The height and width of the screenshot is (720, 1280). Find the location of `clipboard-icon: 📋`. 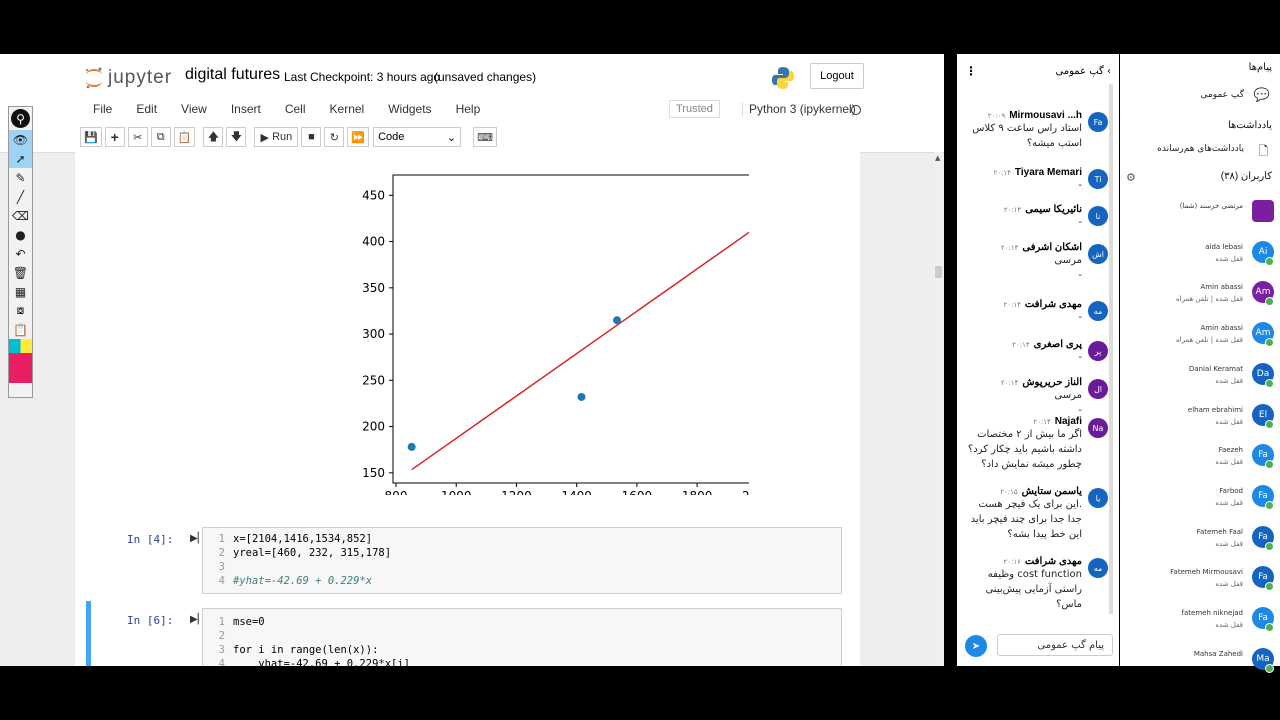

clipboard-icon: 📋 is located at coordinates (20, 329).